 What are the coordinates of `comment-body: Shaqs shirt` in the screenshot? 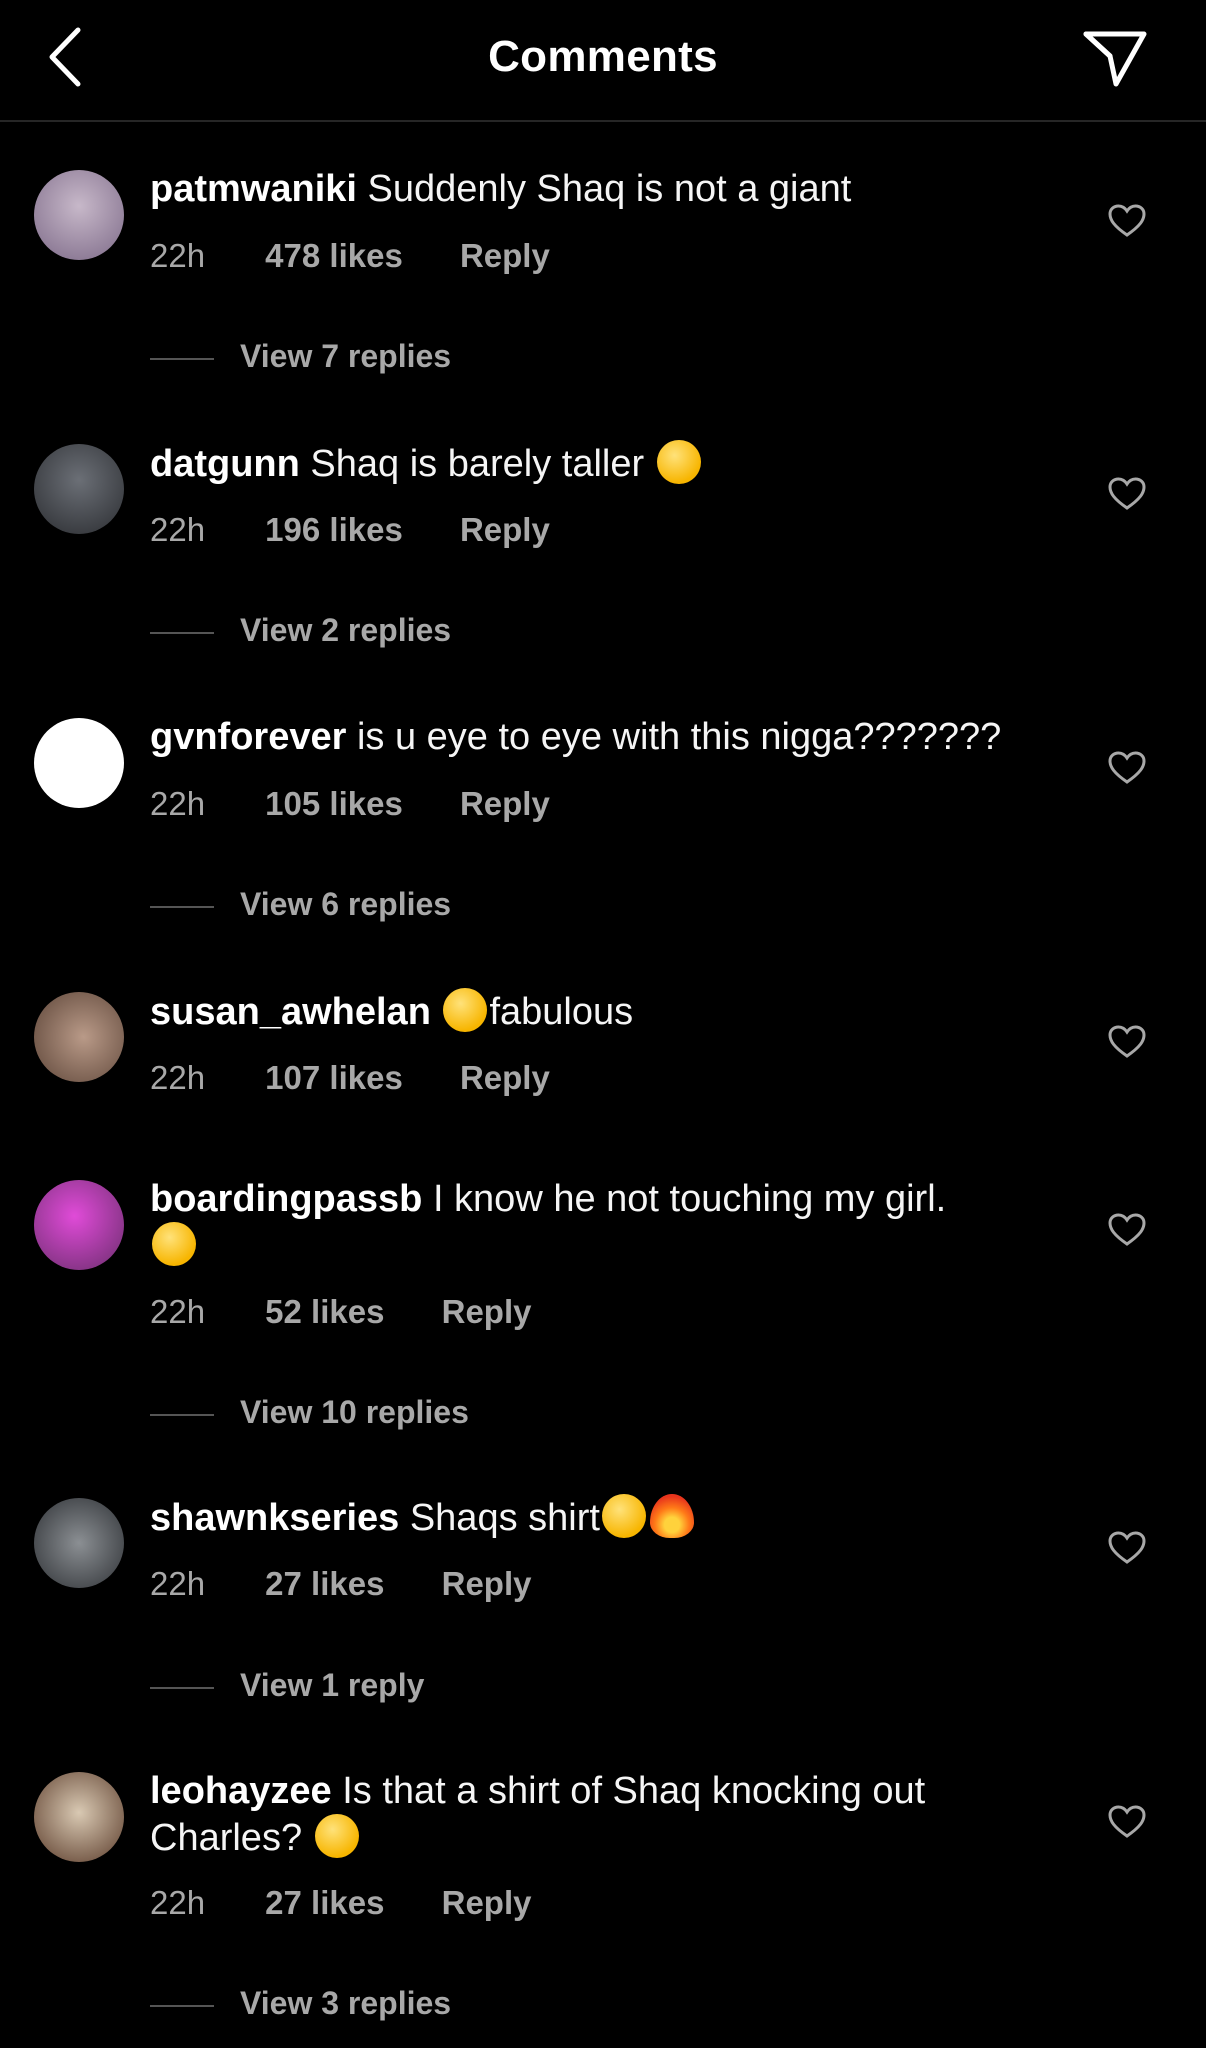 It's located at (504, 1518).